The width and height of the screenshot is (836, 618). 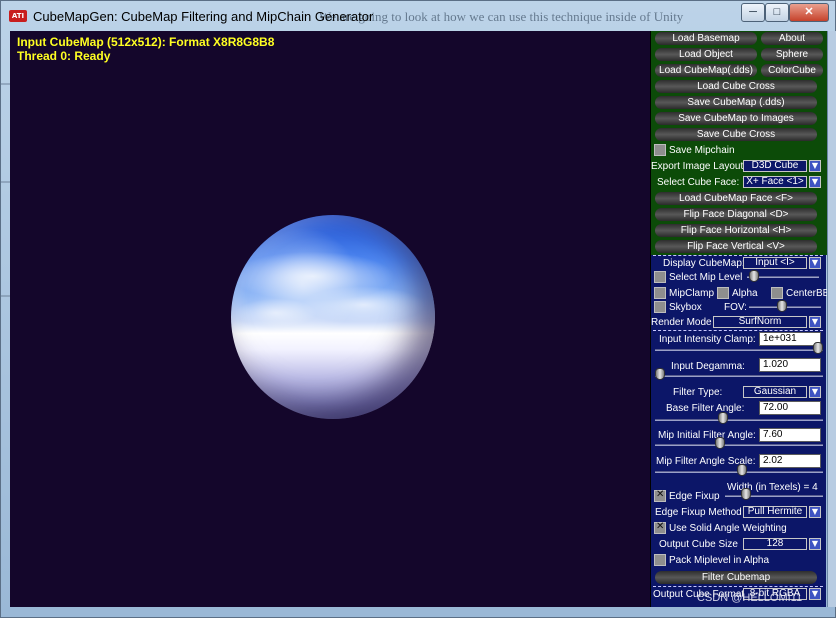 What do you see at coordinates (781, 306) in the screenshot?
I see `fov-slider-thumb` at bounding box center [781, 306].